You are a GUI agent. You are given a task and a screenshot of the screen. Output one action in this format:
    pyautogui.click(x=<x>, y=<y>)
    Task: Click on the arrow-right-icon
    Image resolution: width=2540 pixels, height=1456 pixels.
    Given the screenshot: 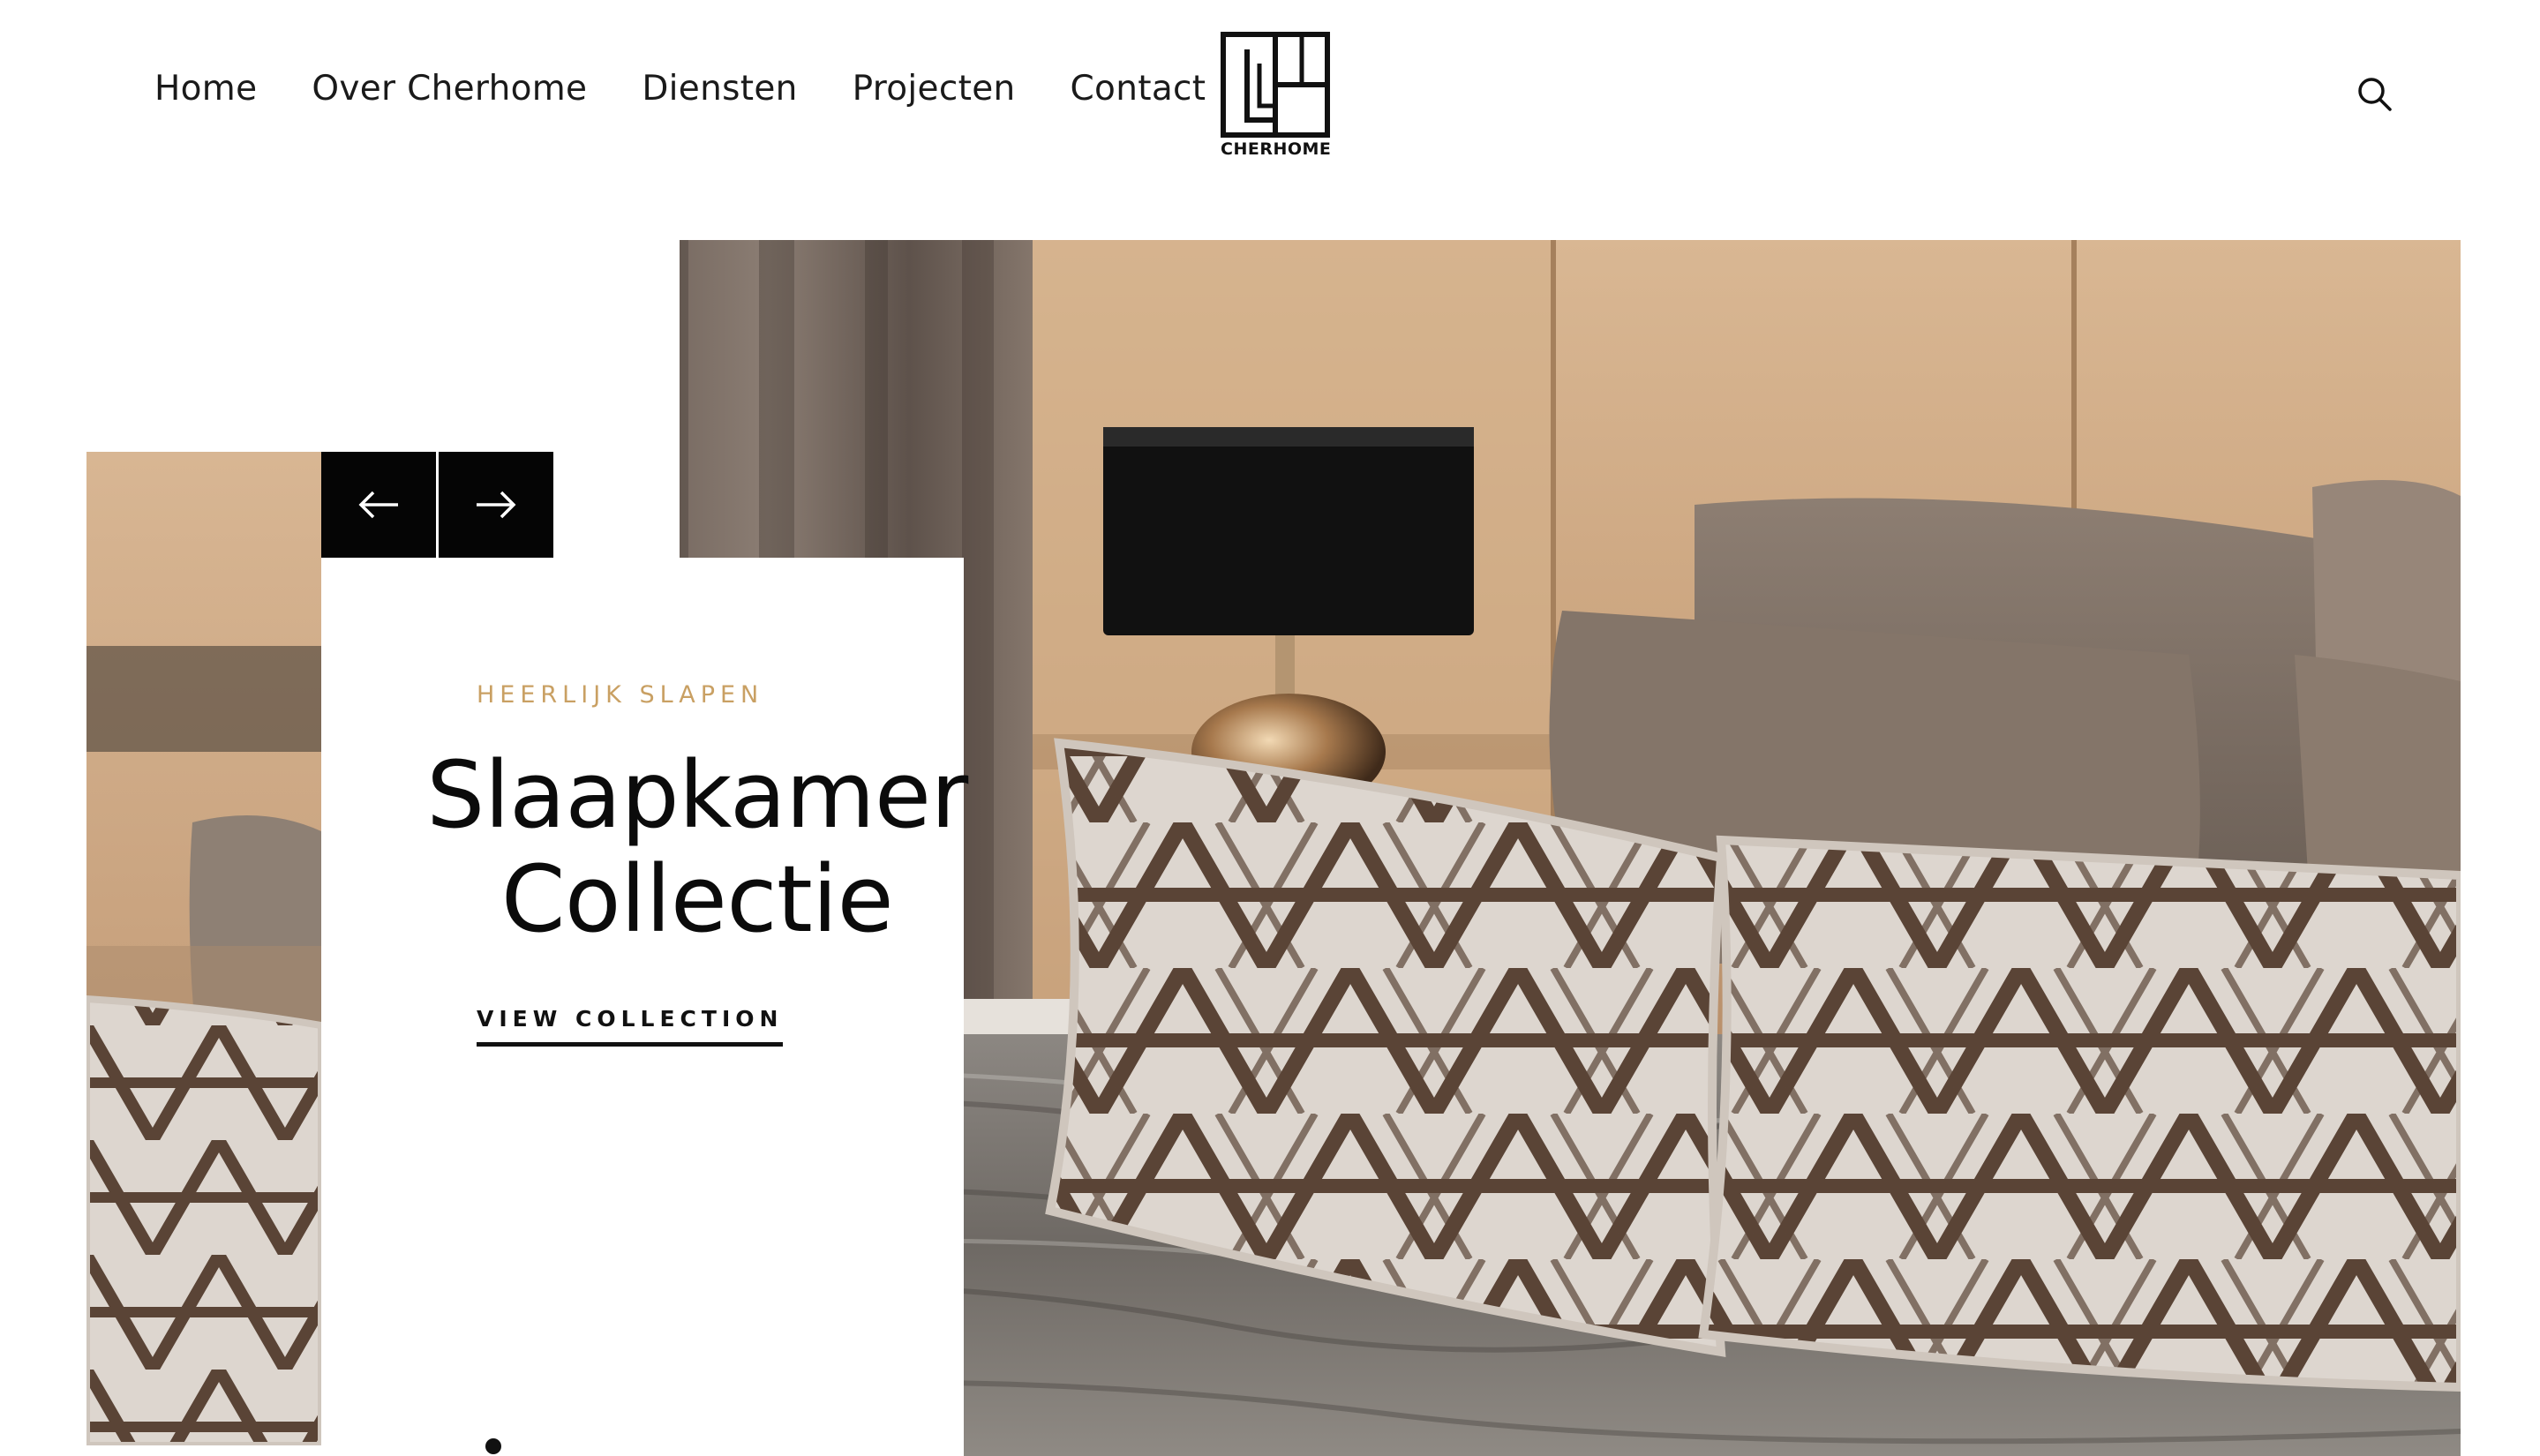 What is the action you would take?
    pyautogui.click(x=497, y=505)
    